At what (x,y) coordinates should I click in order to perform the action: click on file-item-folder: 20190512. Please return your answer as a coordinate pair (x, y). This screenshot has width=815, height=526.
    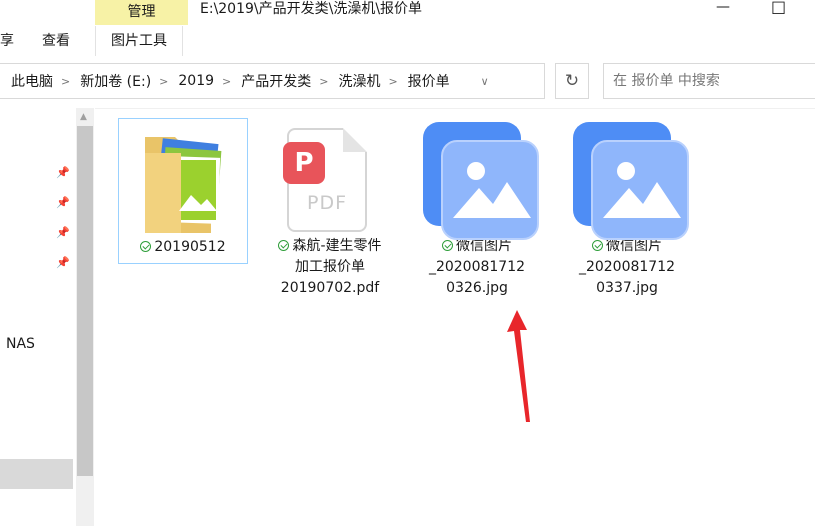
    Looking at the image, I should click on (183, 191).